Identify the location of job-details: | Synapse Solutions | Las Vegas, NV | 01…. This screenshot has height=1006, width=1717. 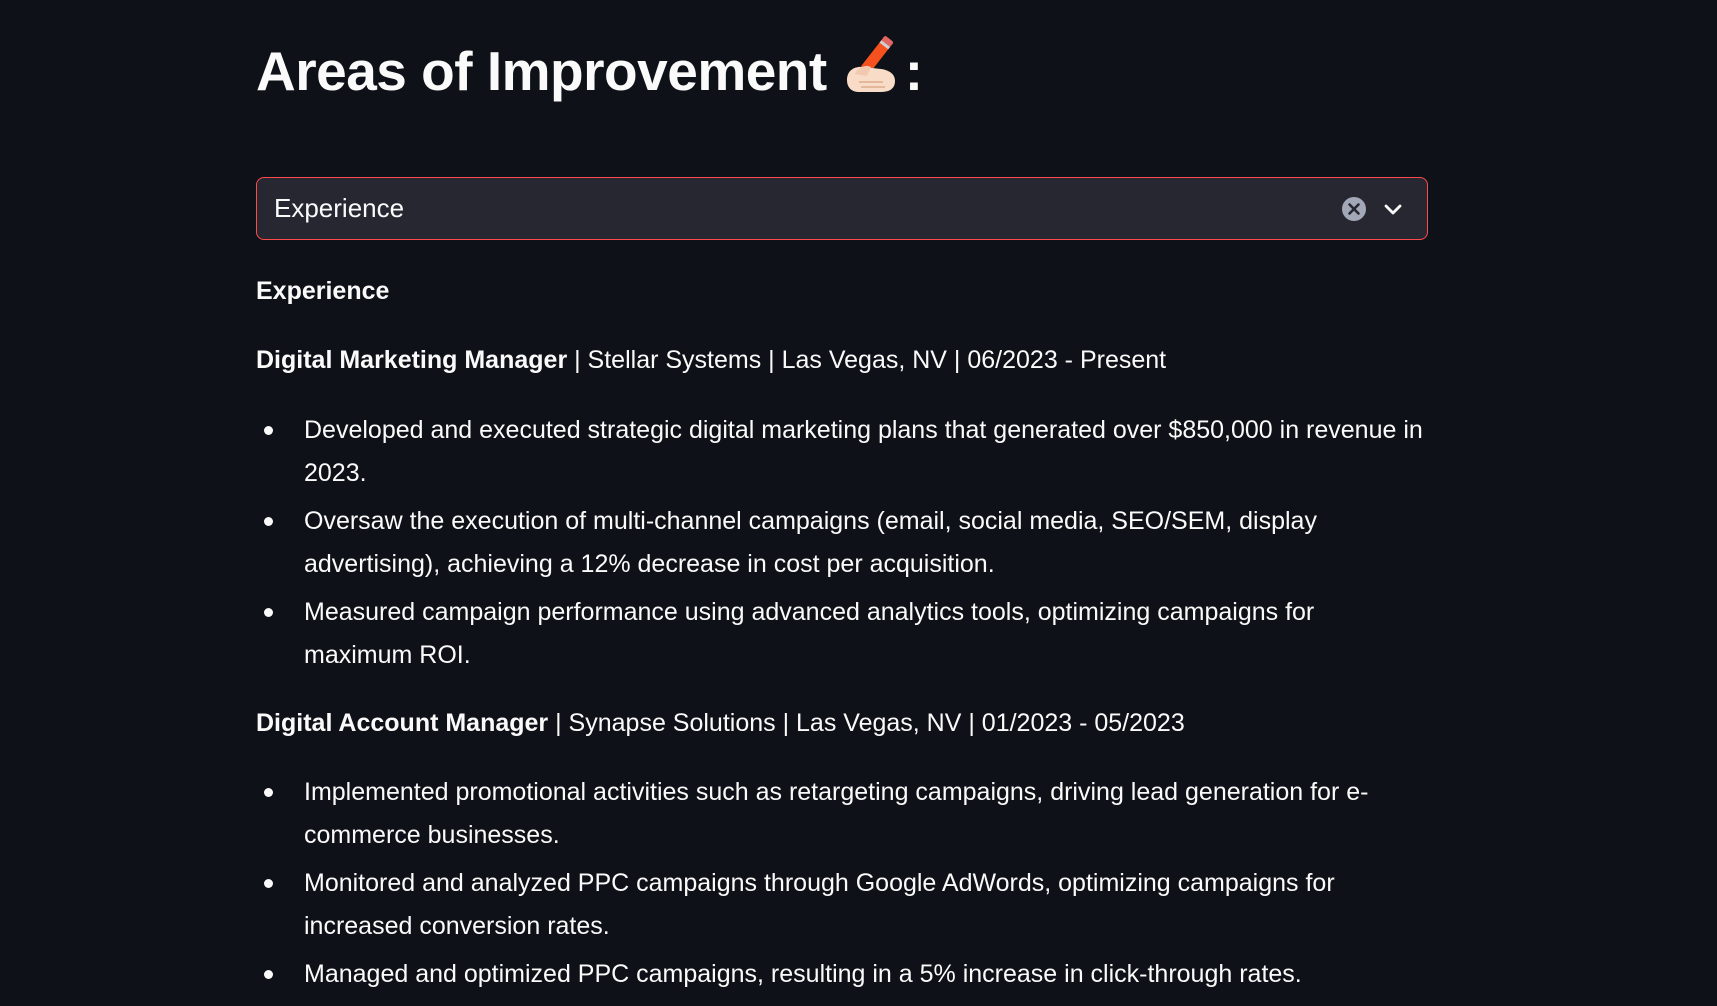
(866, 723).